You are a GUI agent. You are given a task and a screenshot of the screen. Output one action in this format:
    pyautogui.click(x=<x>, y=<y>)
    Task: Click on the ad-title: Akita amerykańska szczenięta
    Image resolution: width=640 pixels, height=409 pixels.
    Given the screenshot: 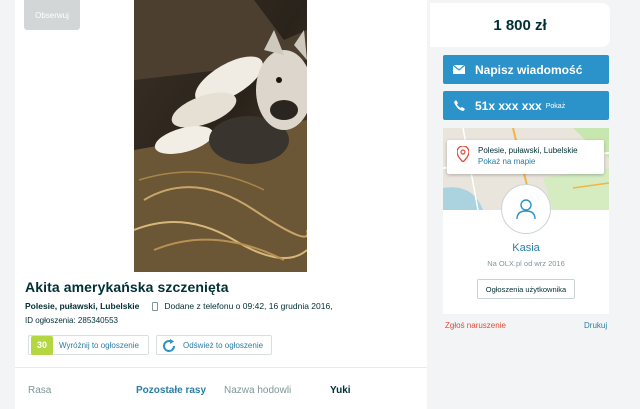 What is the action you would take?
    pyautogui.click(x=127, y=287)
    